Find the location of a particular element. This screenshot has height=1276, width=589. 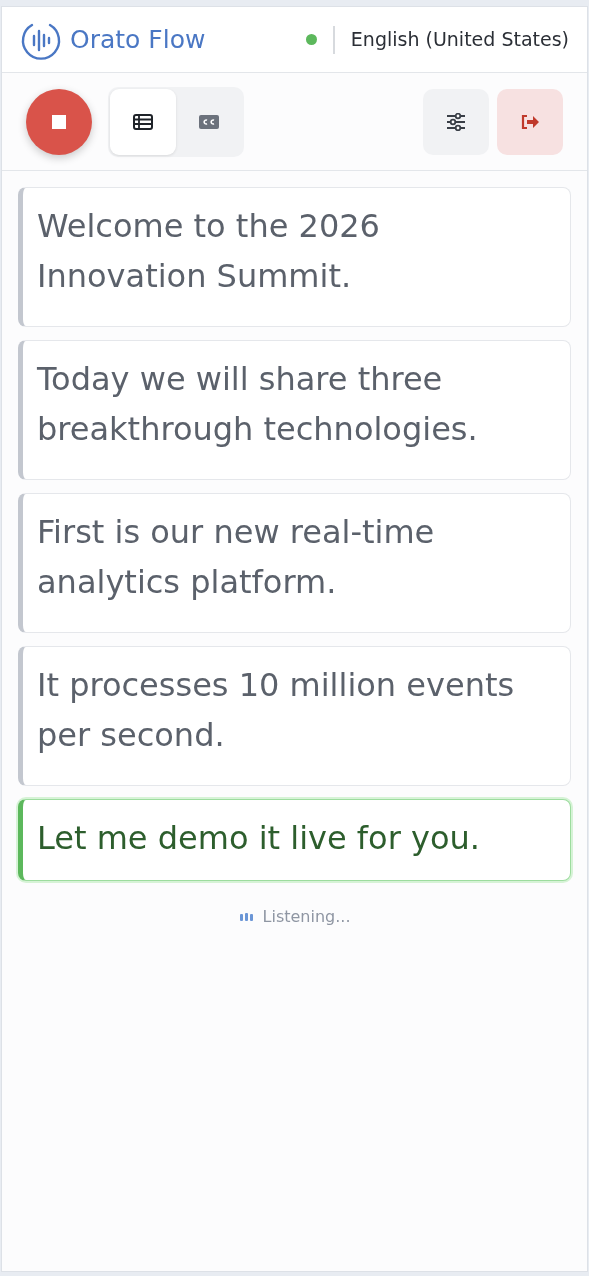

list-view-tab is located at coordinates (143, 121).